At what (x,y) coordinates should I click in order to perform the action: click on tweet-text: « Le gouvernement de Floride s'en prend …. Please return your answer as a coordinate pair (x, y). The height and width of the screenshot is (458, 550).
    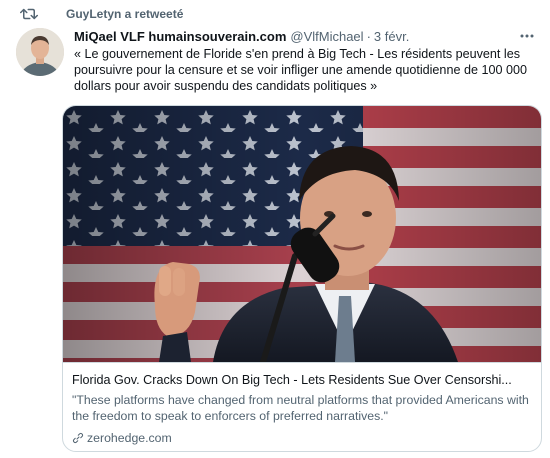
    Looking at the image, I should click on (300, 70).